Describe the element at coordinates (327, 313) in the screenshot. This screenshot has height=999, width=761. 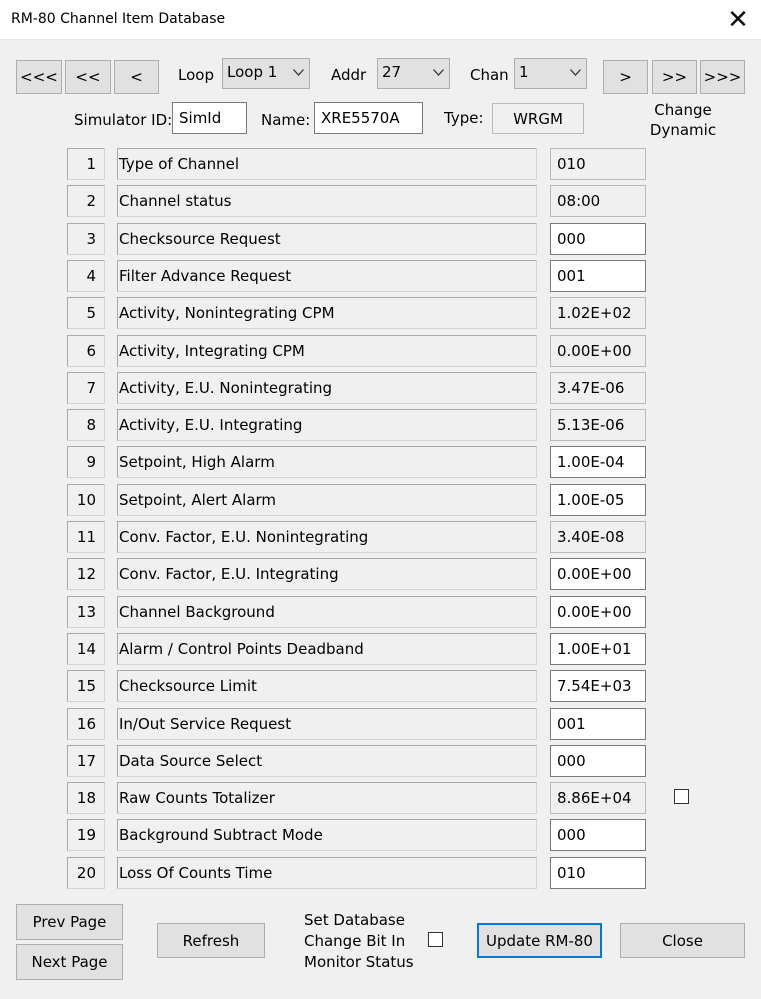
I see `item-name: Activity, Nonintegrating CPM` at that location.